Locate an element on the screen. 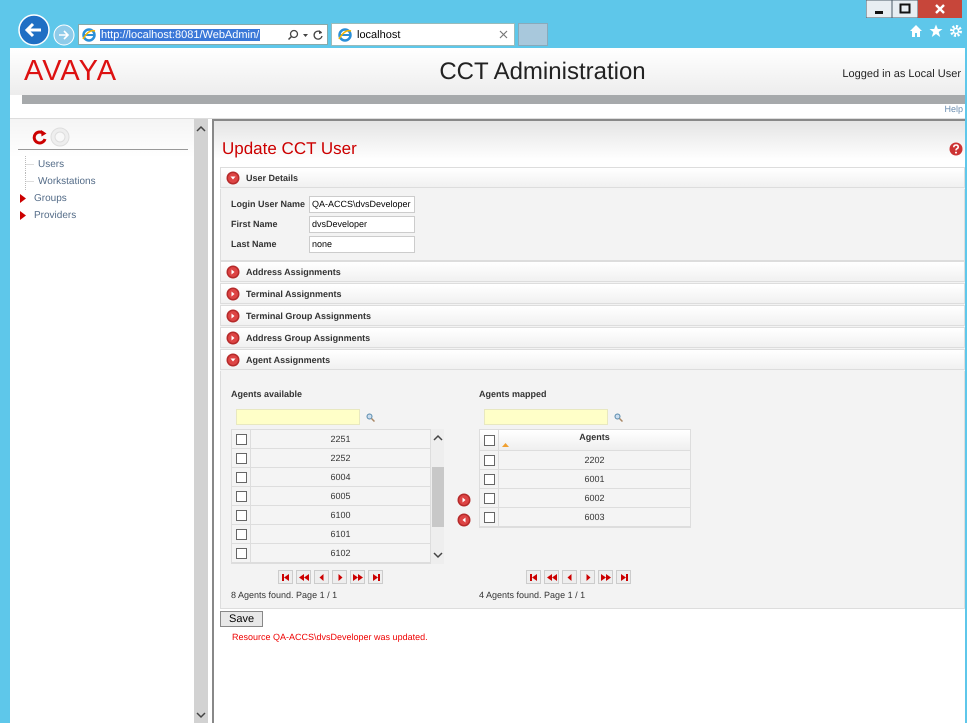 The height and width of the screenshot is (723, 967). search-icon is located at coordinates (293, 34).